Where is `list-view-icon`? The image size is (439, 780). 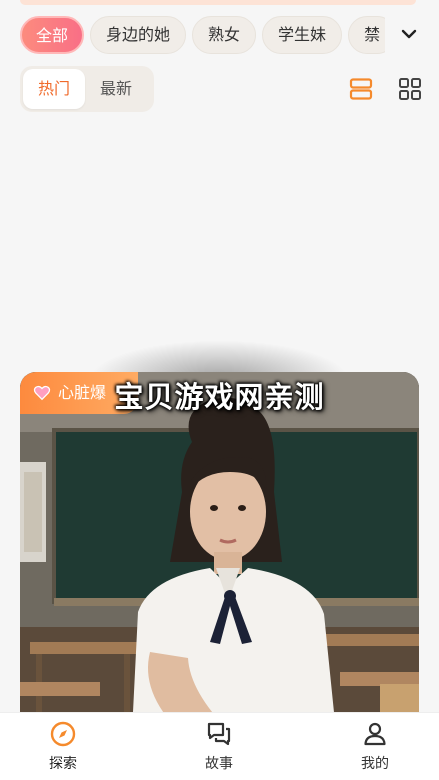
list-view-icon is located at coordinates (361, 89).